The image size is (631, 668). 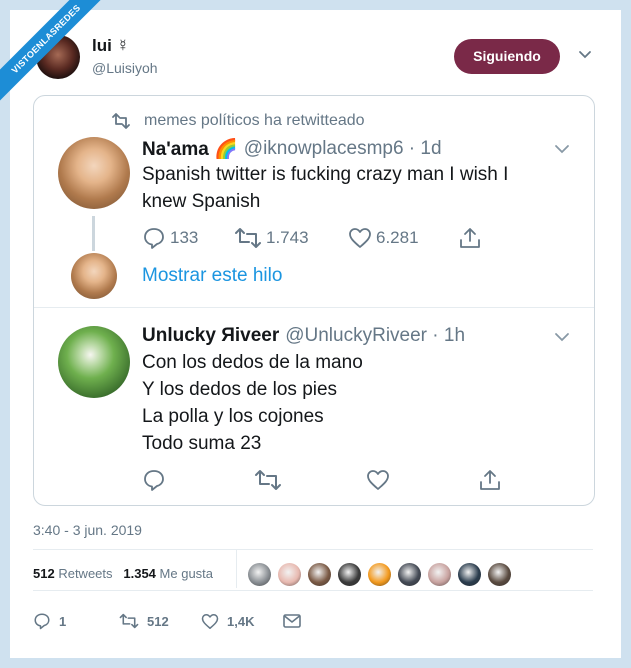 I want to click on reply-tweet-actions, so click(x=322, y=480).